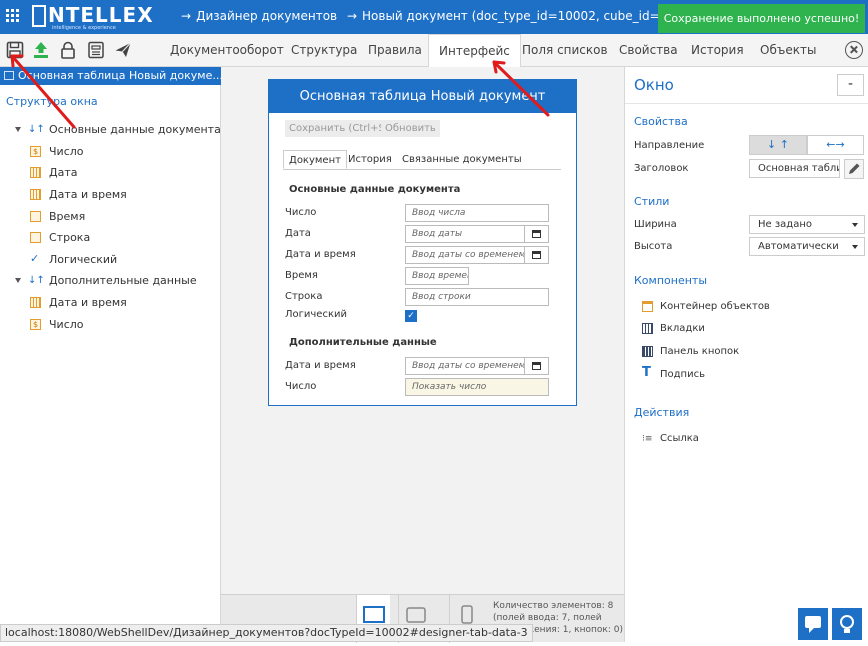  I want to click on annotation-arrows, so click(280, 91).